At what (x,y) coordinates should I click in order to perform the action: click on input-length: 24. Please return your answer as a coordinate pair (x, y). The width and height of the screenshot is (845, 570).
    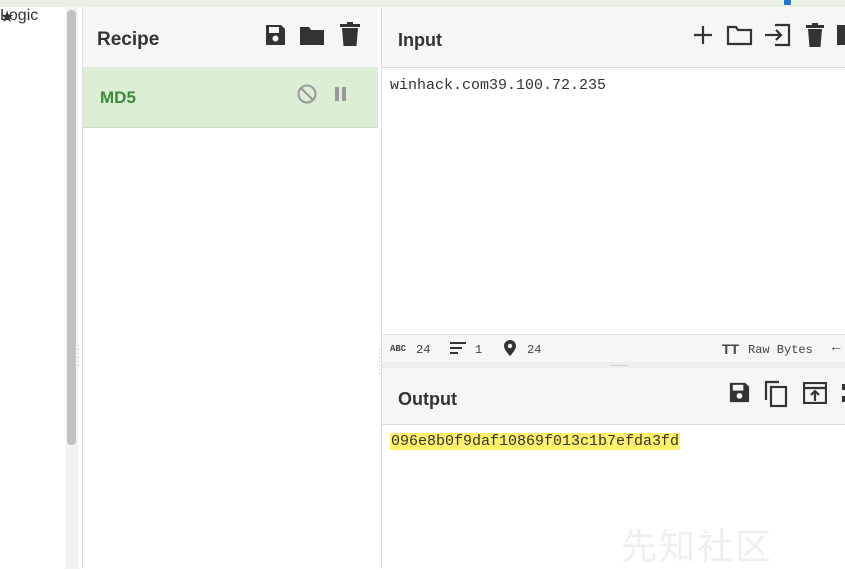
    Looking at the image, I should click on (423, 350).